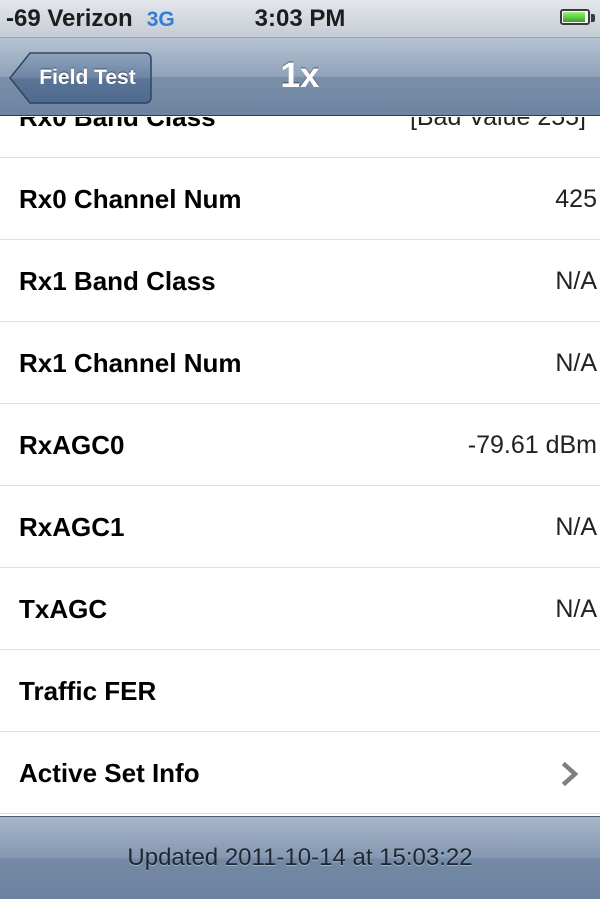 The image size is (600, 899). What do you see at coordinates (593, 18) in the screenshot?
I see `battery-tip` at bounding box center [593, 18].